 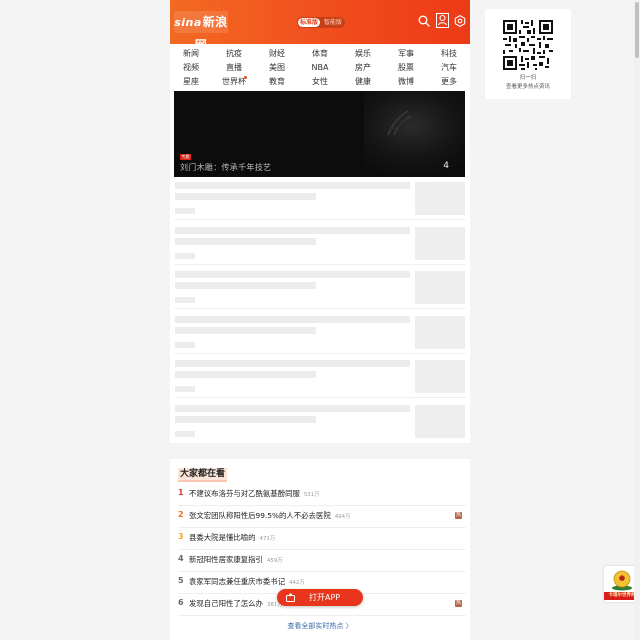 I want to click on hot-rank: 4, so click(x=181, y=558).